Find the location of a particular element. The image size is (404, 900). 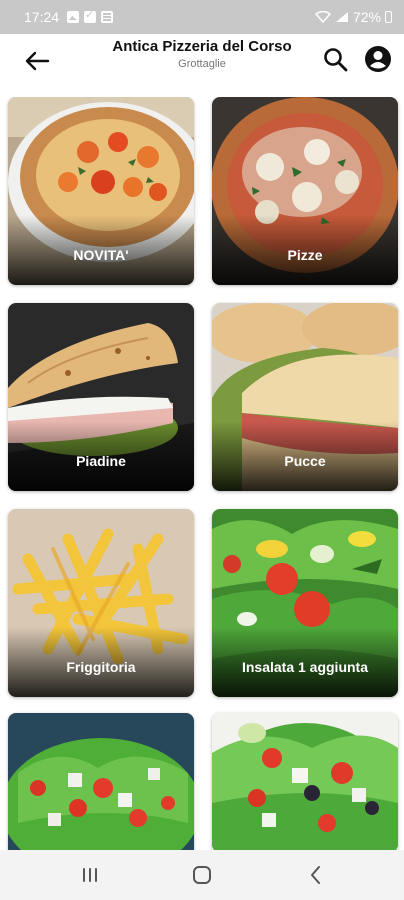

category-card-novita: NOVITA' is located at coordinates (101, 191).